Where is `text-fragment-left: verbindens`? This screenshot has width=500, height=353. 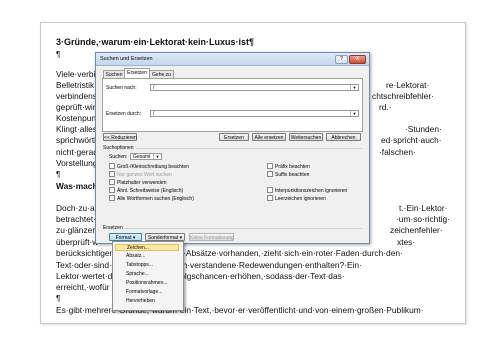 text-fragment-left: verbindens is located at coordinates (76, 96).